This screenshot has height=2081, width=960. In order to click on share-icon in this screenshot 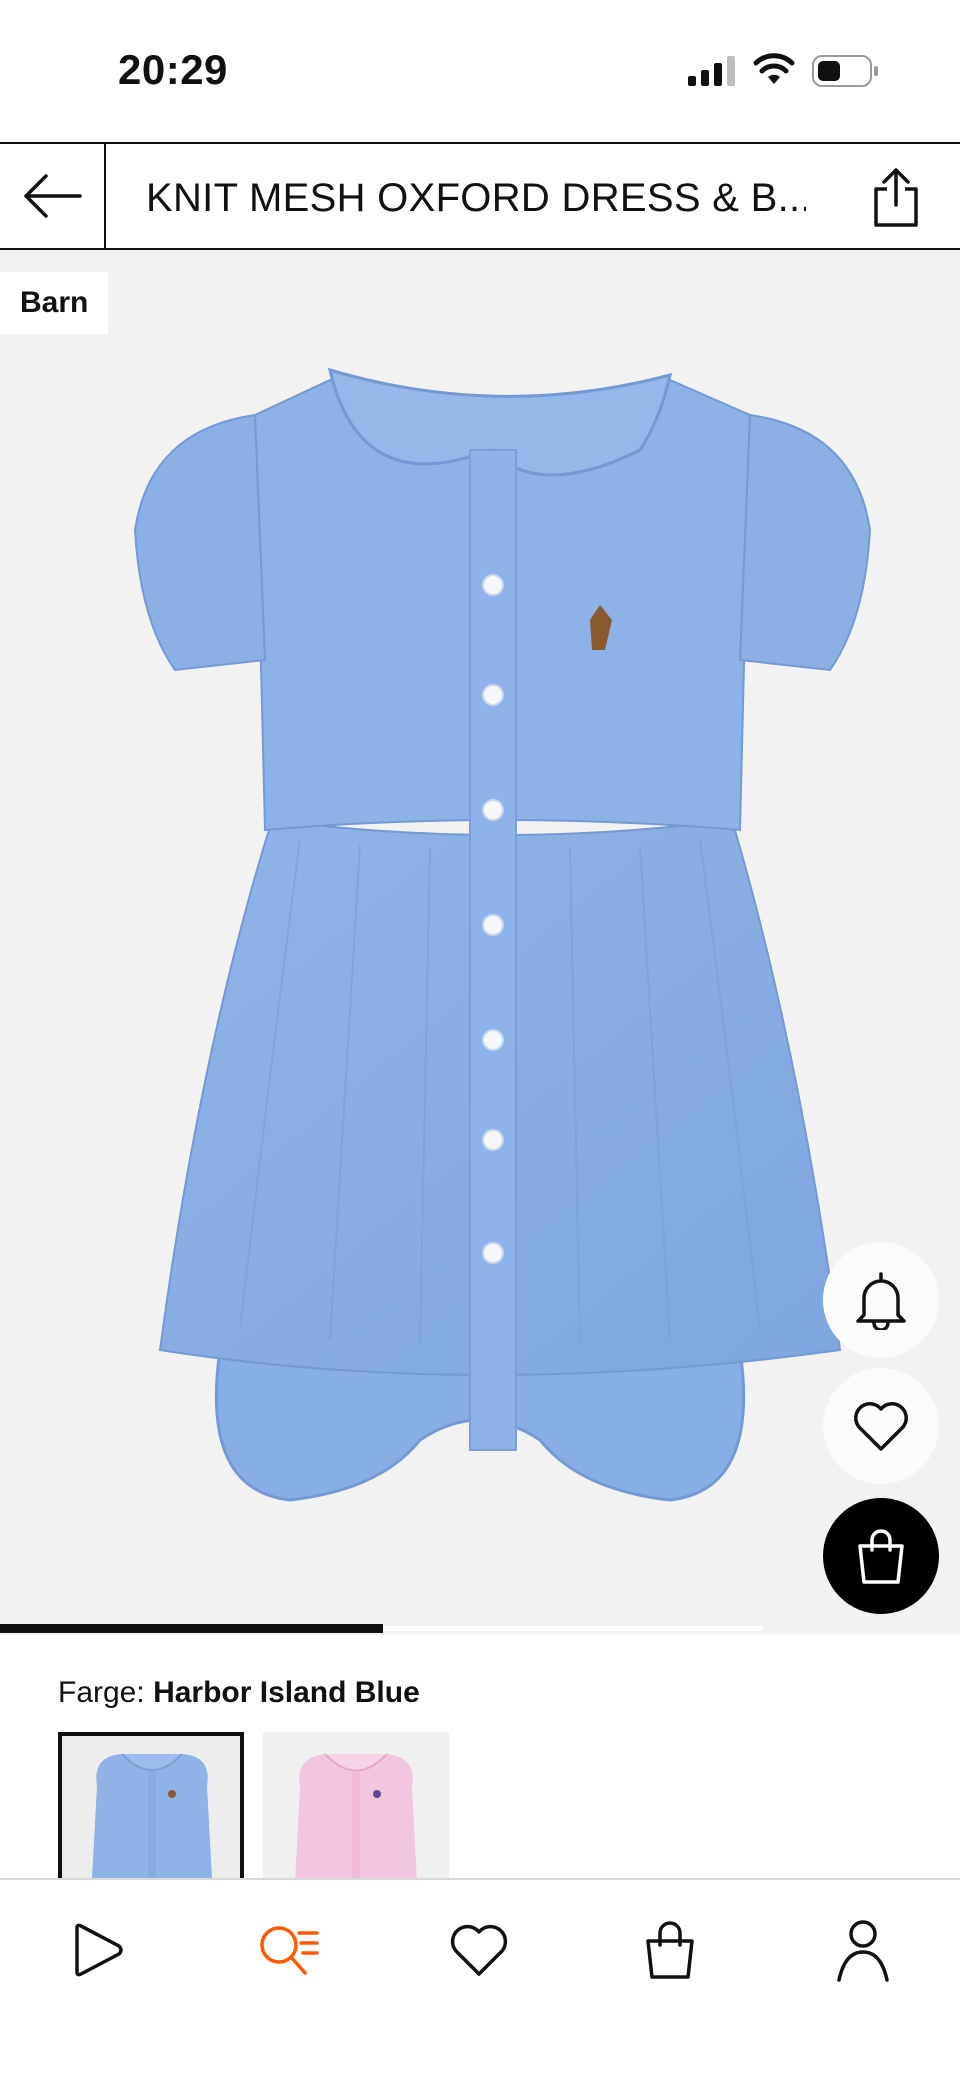, I will do `click(896, 197)`.